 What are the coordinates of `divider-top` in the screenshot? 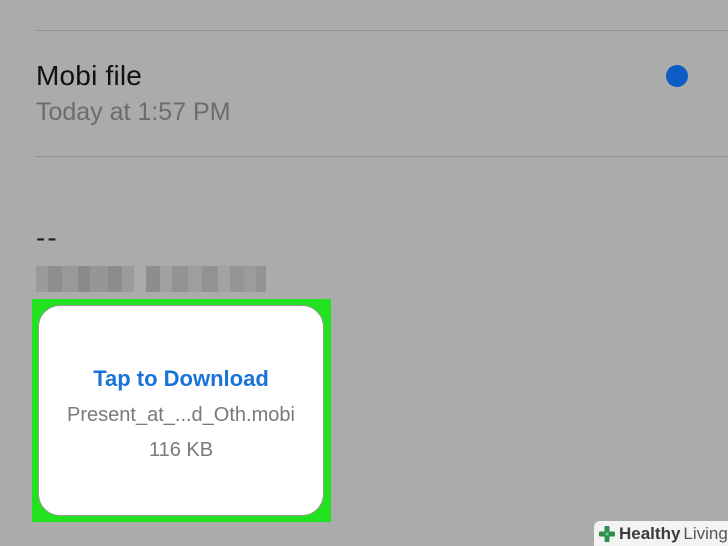 It's located at (382, 30).